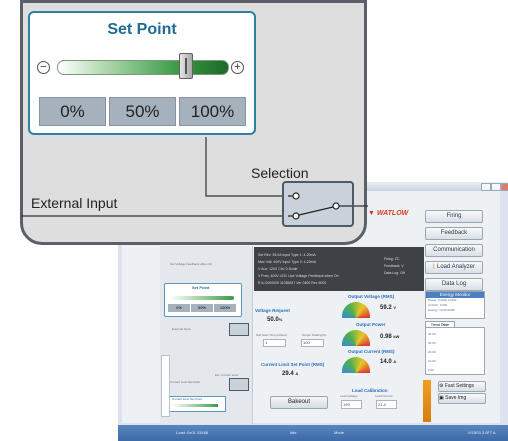 Image resolution: width=508 pixels, height=441 pixels. What do you see at coordinates (74, 203) in the screenshot?
I see `external-input-label: External Input` at bounding box center [74, 203].